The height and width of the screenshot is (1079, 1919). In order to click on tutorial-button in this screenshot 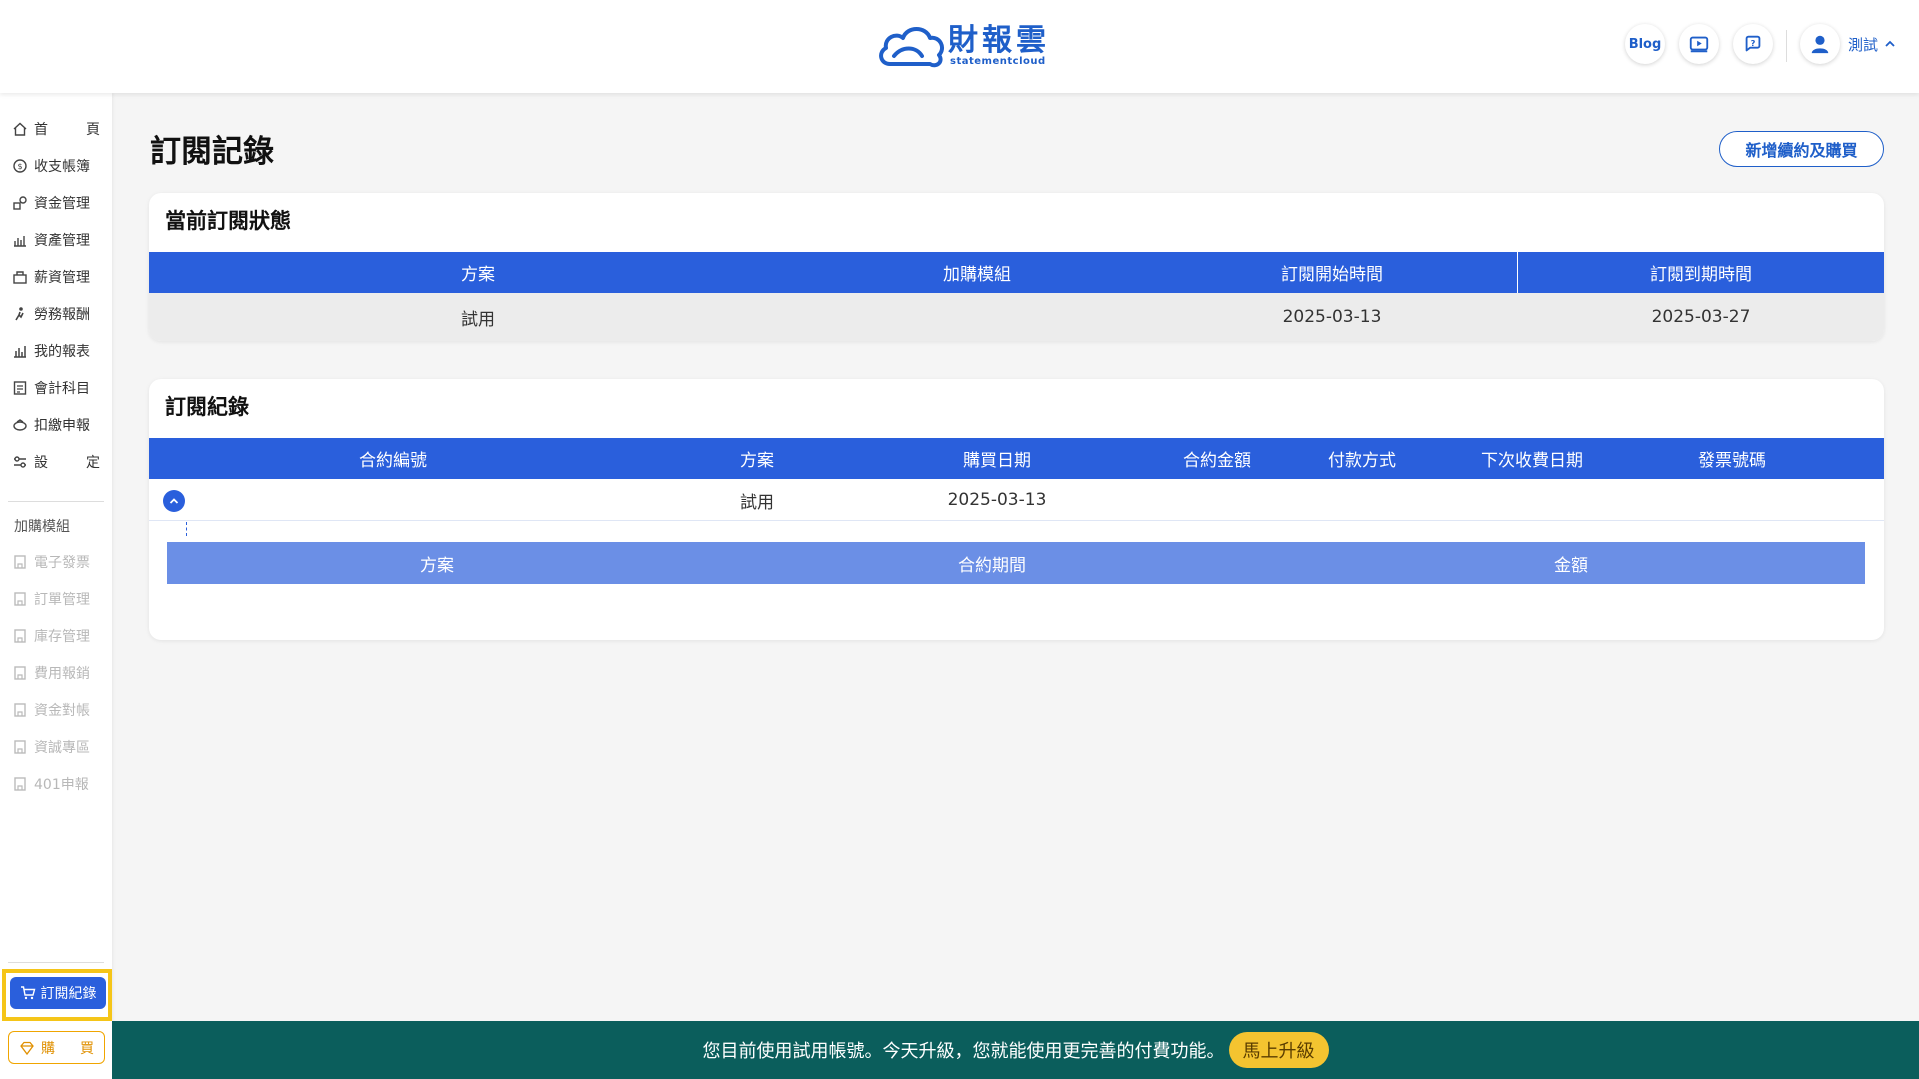, I will do `click(1699, 44)`.